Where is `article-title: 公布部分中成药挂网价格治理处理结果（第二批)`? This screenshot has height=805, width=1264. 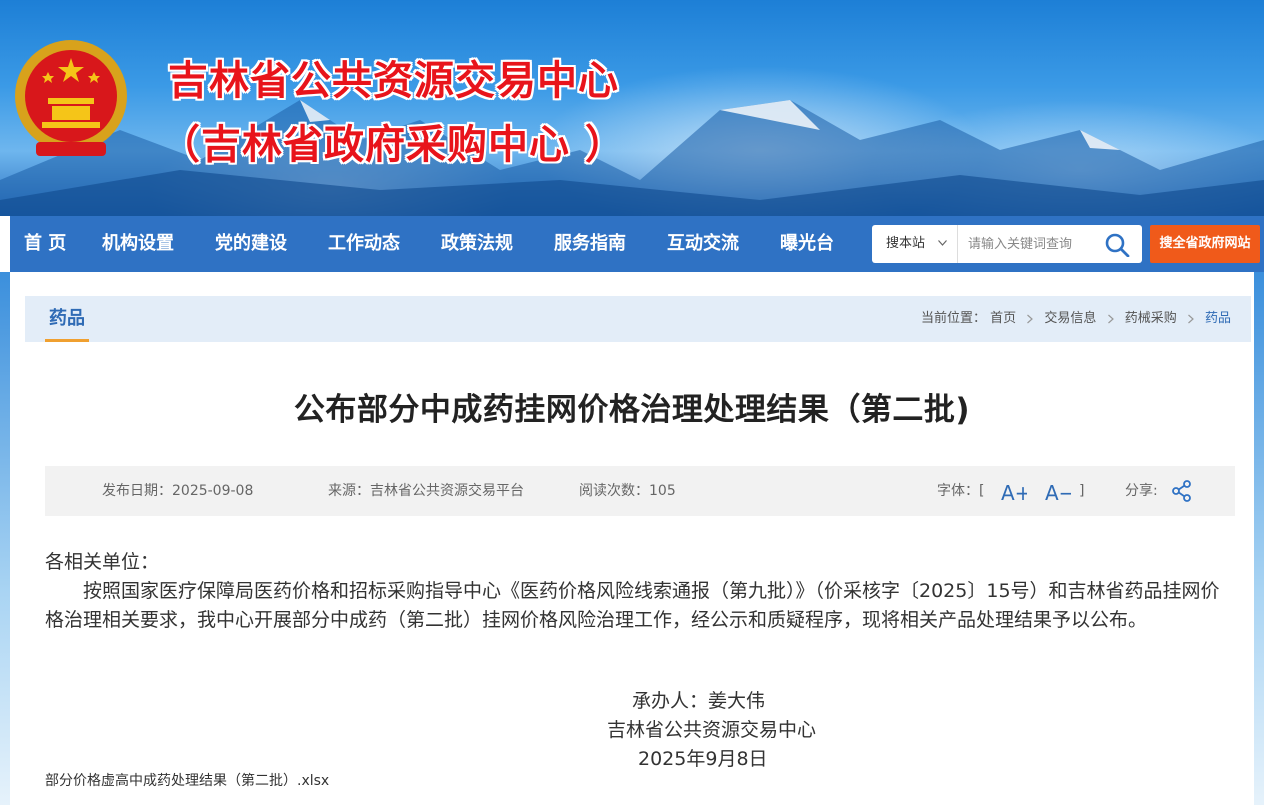 article-title: 公布部分中成药挂网价格治理处理结果（第二批) is located at coordinates (632, 410).